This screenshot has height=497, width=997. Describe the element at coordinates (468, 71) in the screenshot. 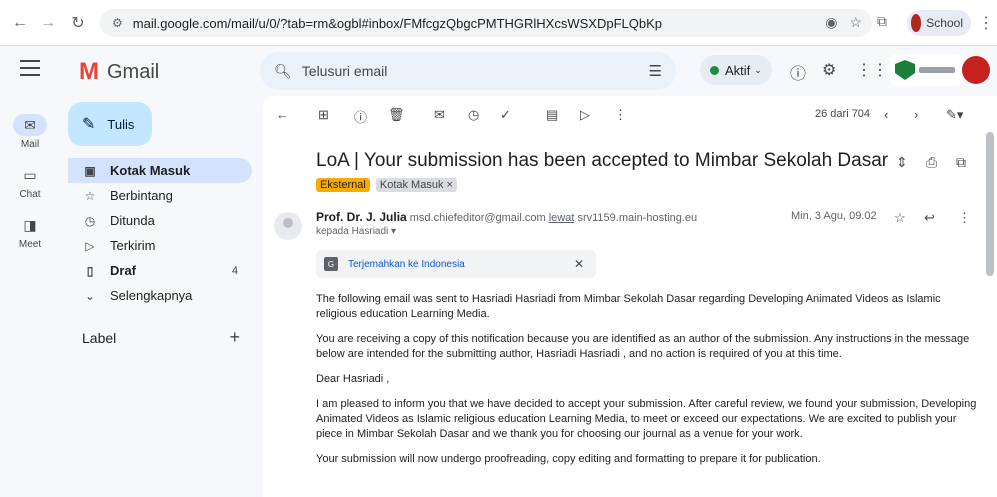

I see `search-input: 🔍︎ Telusuri email ☰` at that location.